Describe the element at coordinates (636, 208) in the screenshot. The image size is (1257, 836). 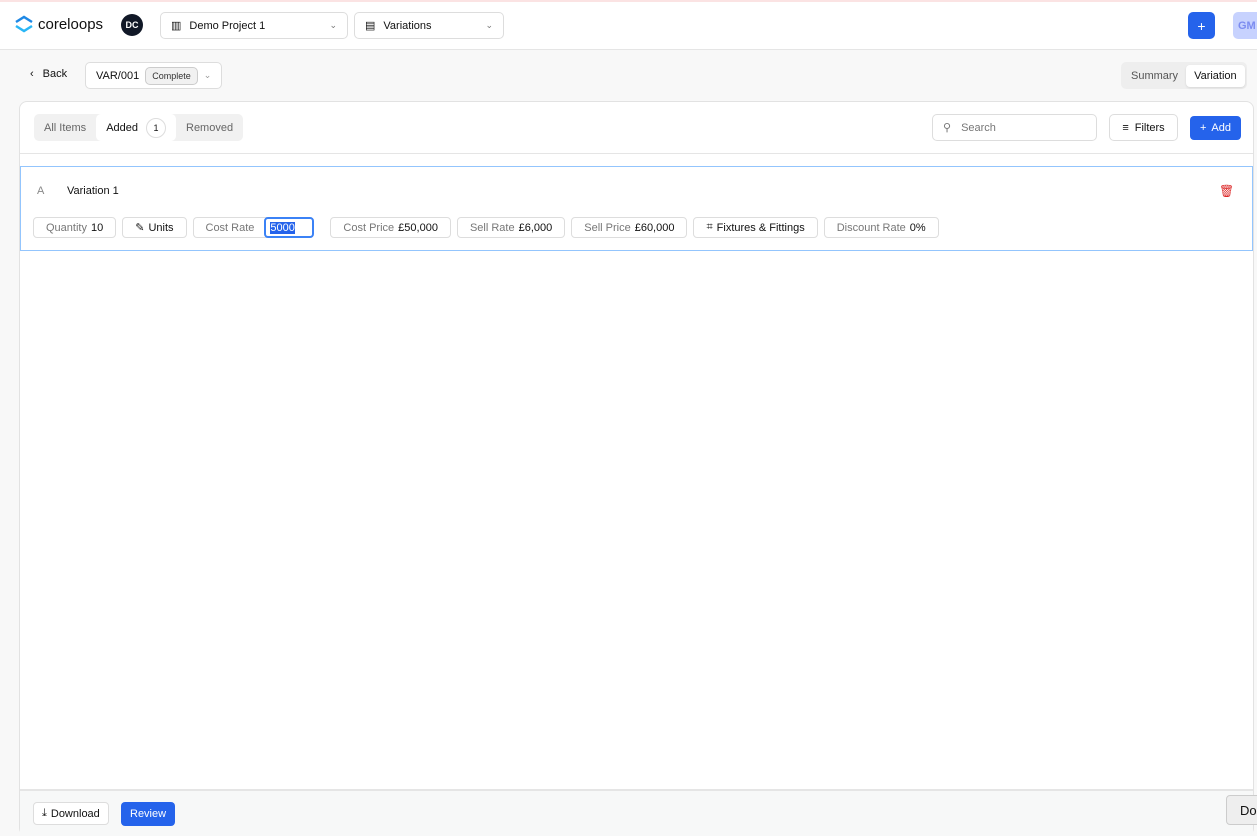
I see `variation-item` at that location.